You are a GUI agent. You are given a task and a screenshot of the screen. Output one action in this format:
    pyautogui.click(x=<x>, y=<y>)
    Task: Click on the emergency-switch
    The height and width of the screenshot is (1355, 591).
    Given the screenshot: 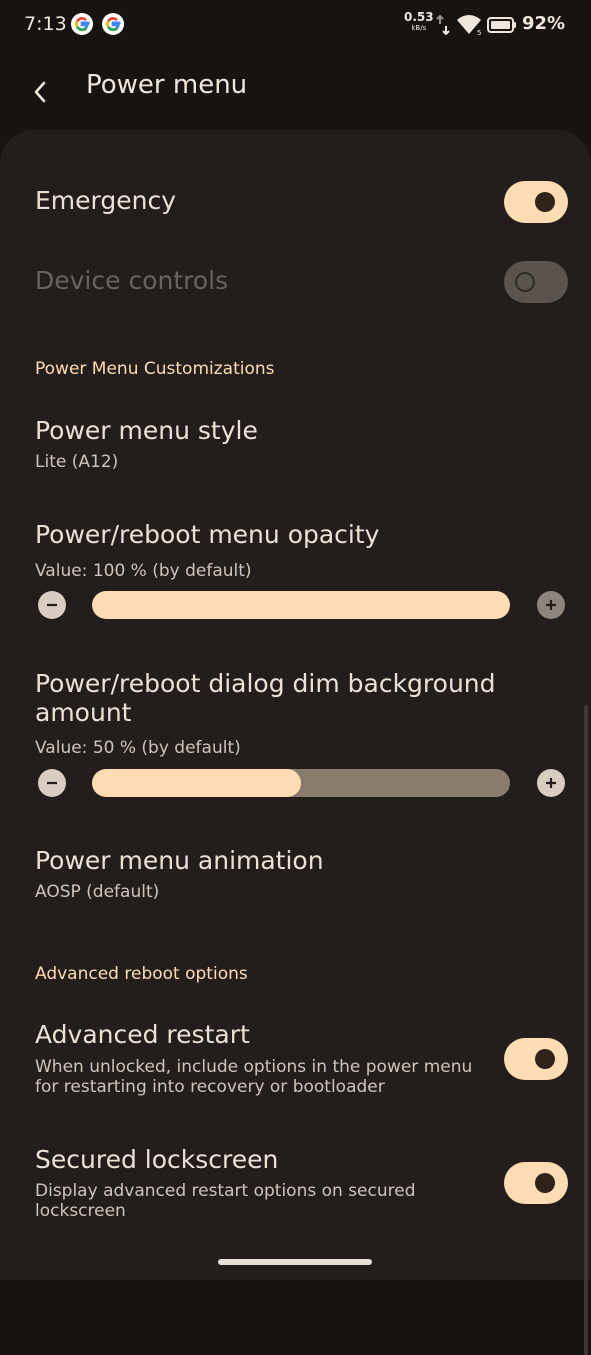 What is the action you would take?
    pyautogui.click(x=536, y=202)
    